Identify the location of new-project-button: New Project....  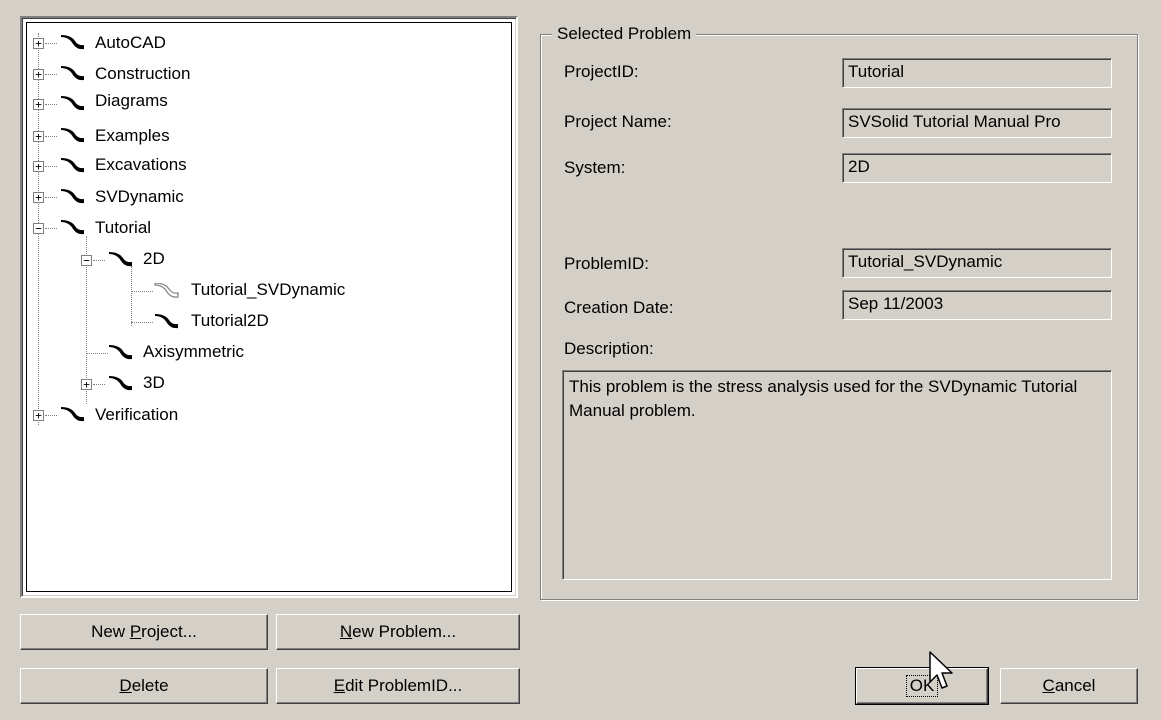
(144, 632).